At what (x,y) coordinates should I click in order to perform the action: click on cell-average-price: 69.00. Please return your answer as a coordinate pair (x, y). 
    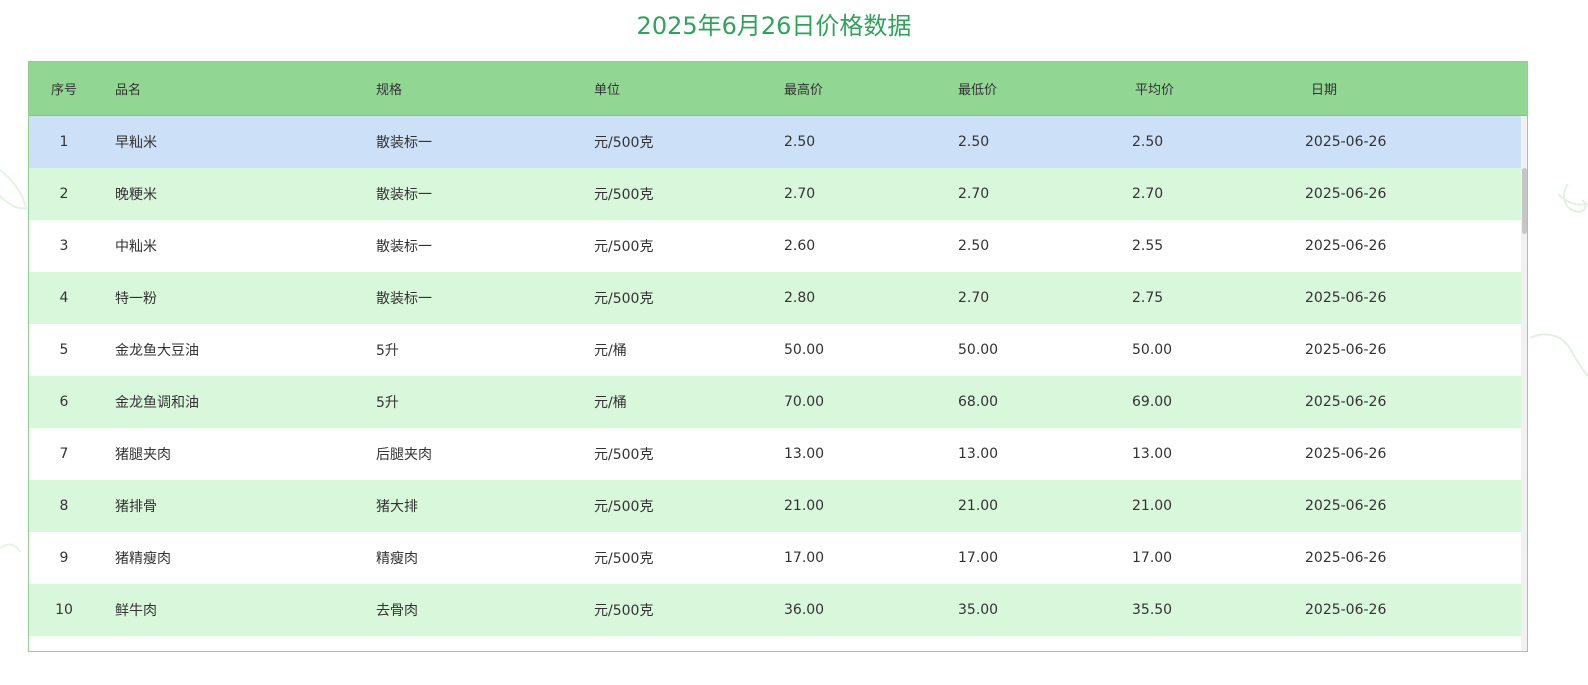
    Looking at the image, I should click on (1152, 402).